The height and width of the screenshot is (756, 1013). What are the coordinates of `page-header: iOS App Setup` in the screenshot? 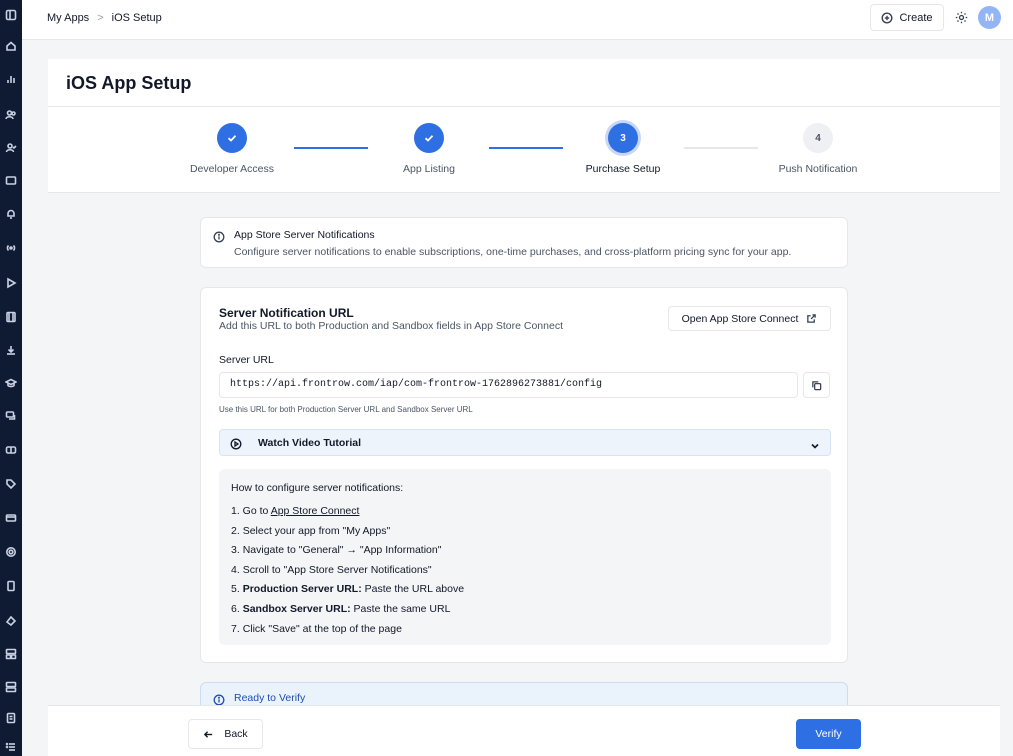 It's located at (524, 83).